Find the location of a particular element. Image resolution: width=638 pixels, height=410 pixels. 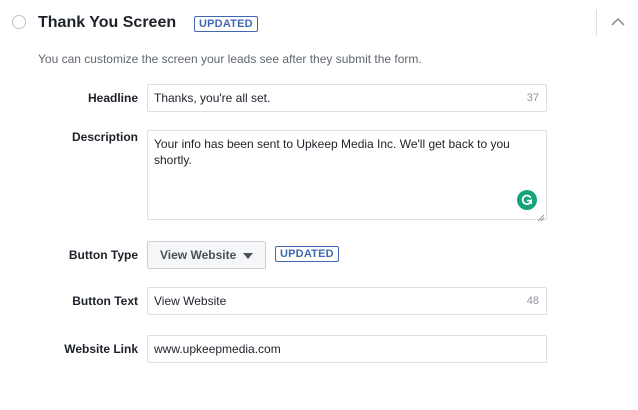

section-radio is located at coordinates (19, 22).